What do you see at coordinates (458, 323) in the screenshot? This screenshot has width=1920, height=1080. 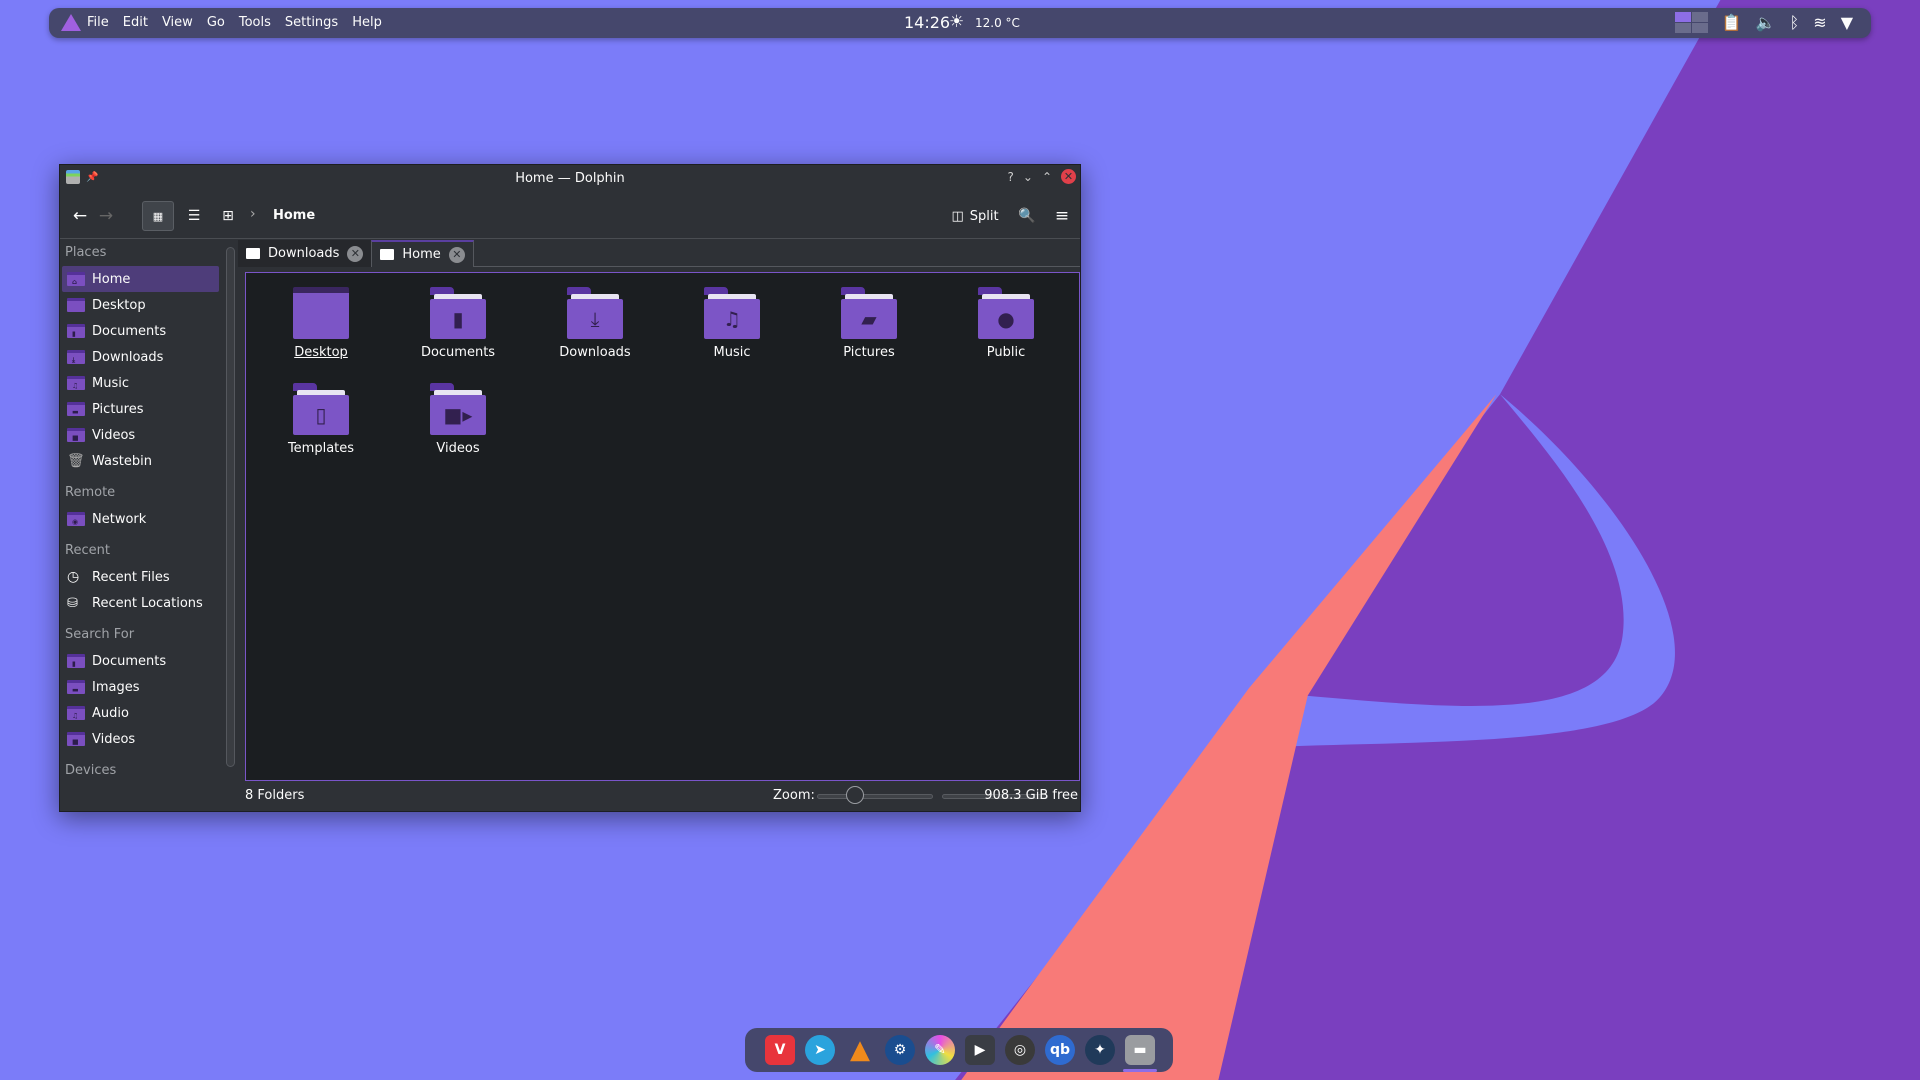 I see `folder-documents: ▮ Documents` at bounding box center [458, 323].